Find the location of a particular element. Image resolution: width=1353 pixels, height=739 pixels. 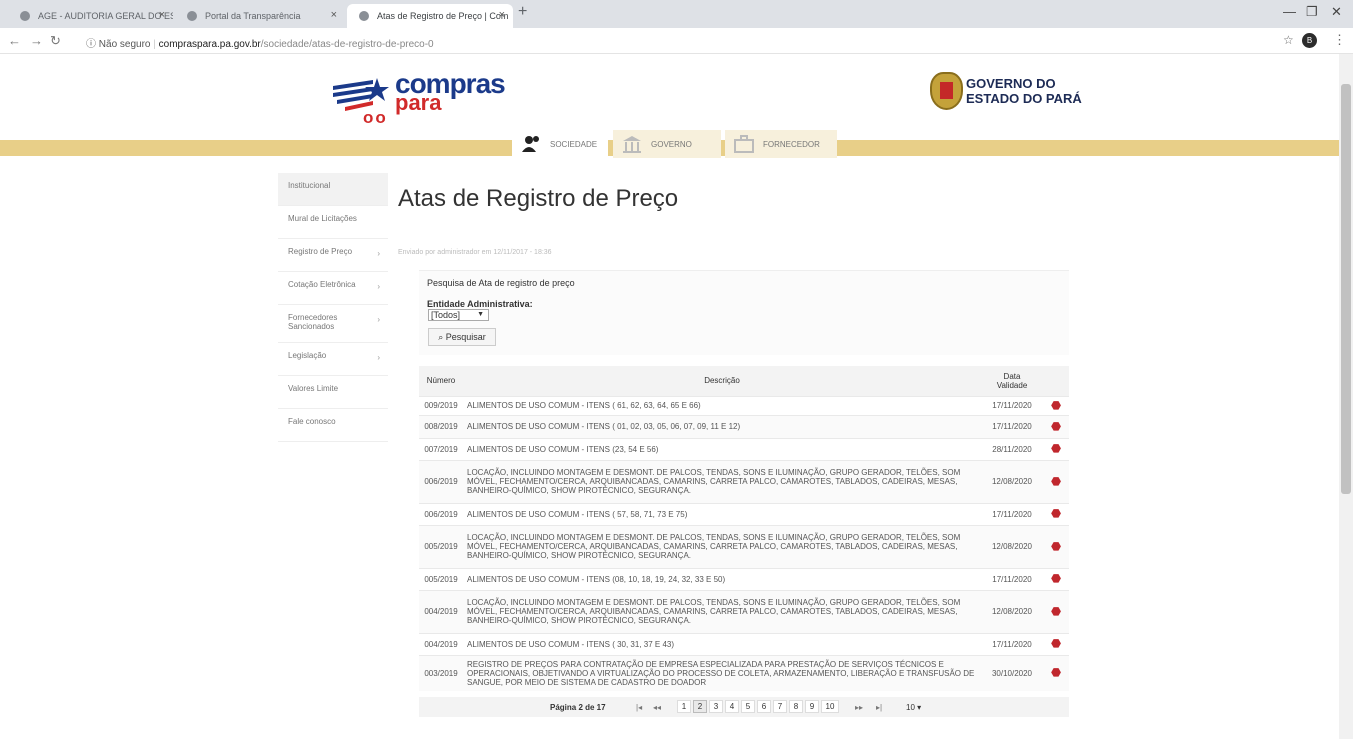

scrollbar-thumb is located at coordinates (1346, 289).